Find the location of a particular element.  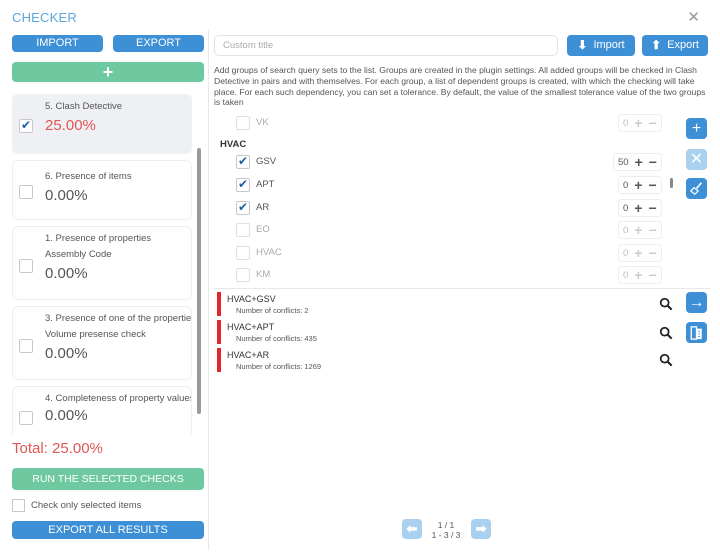

result-item: HVAC+GSV Number of conflicts: 2 is located at coordinates (437, 304).